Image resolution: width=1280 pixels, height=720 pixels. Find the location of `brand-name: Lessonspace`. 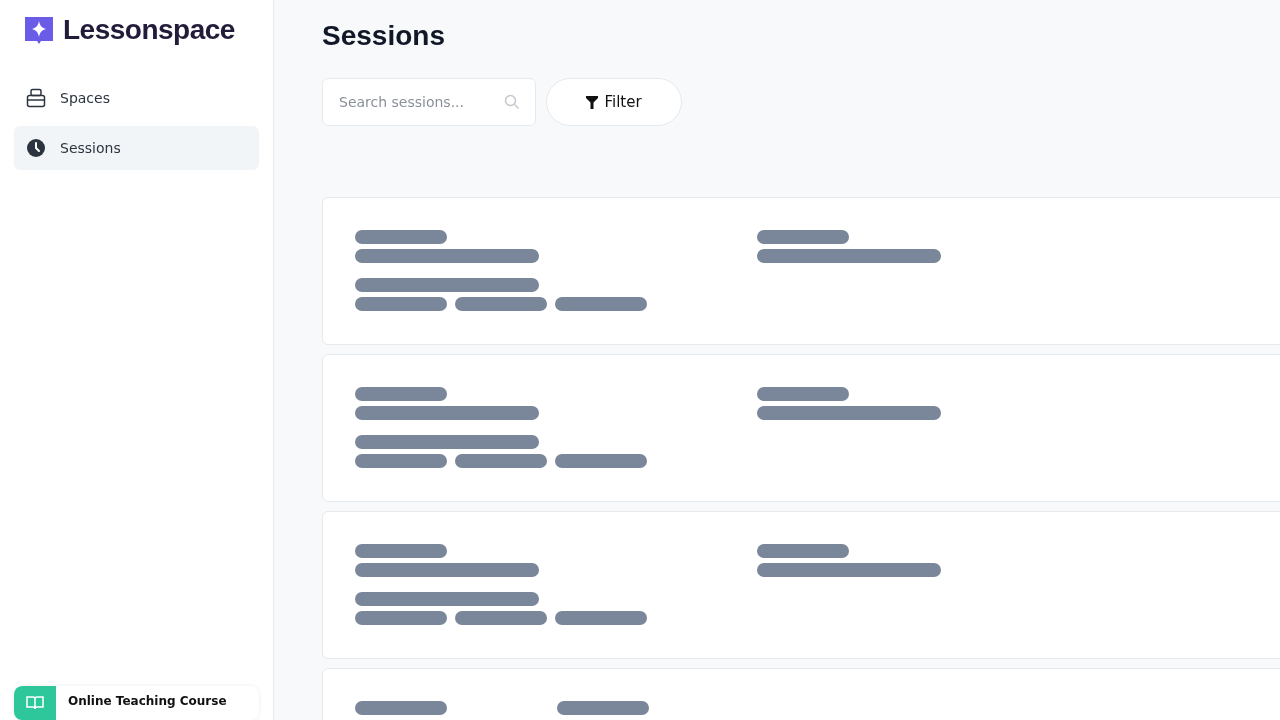

brand-name: Lessonspace is located at coordinates (149, 30).